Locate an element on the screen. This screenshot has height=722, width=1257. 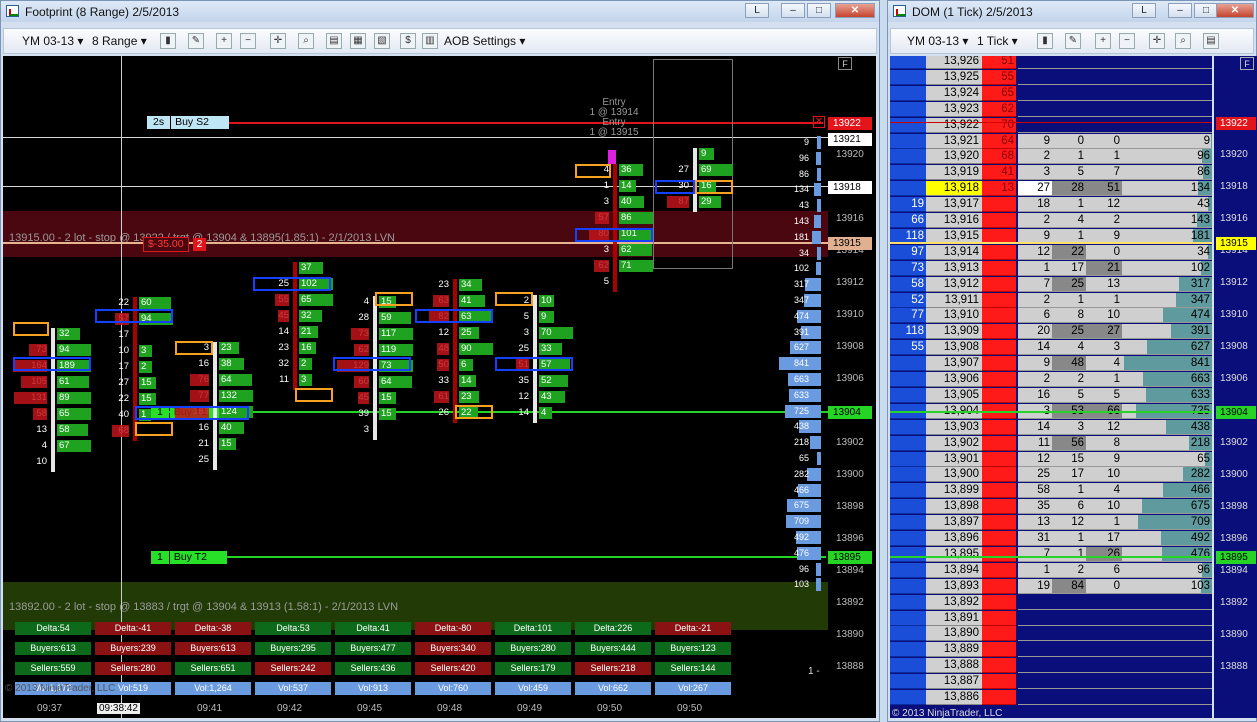
dom-crosshair-icon: ✛ is located at coordinates (1157, 41).